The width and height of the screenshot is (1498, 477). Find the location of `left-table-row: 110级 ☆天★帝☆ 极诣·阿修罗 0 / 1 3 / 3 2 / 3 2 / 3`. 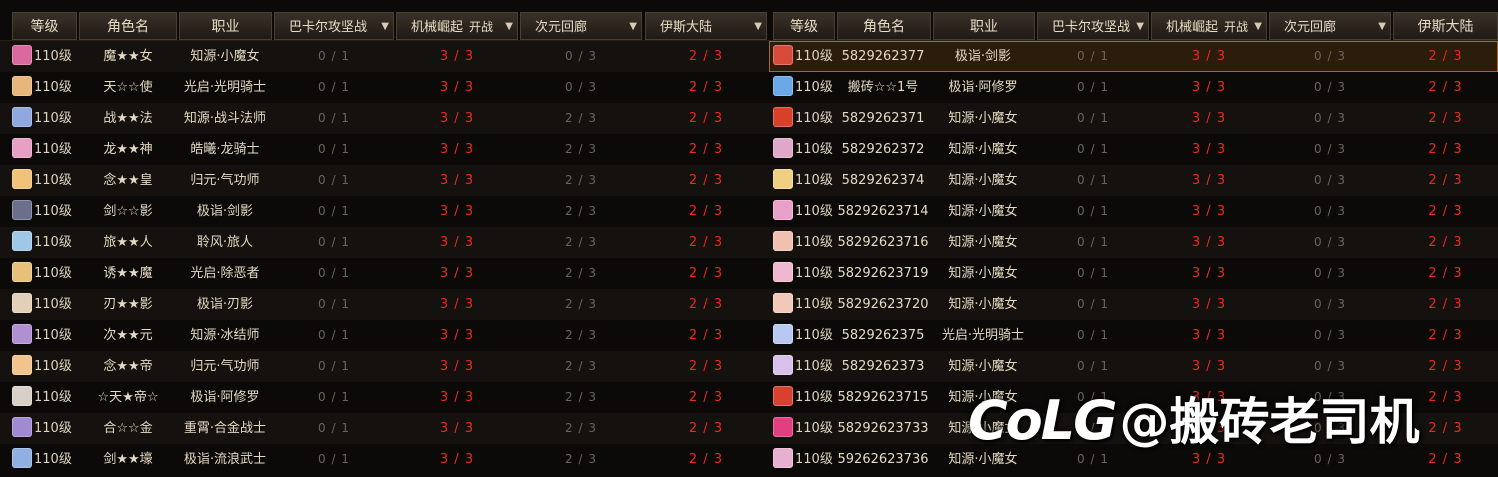

left-table-row: 110级 ☆天★帝☆ 极诣·阿修罗 0 / 1 3 / 3 2 / 3 2 / 3 is located at coordinates (384, 397).